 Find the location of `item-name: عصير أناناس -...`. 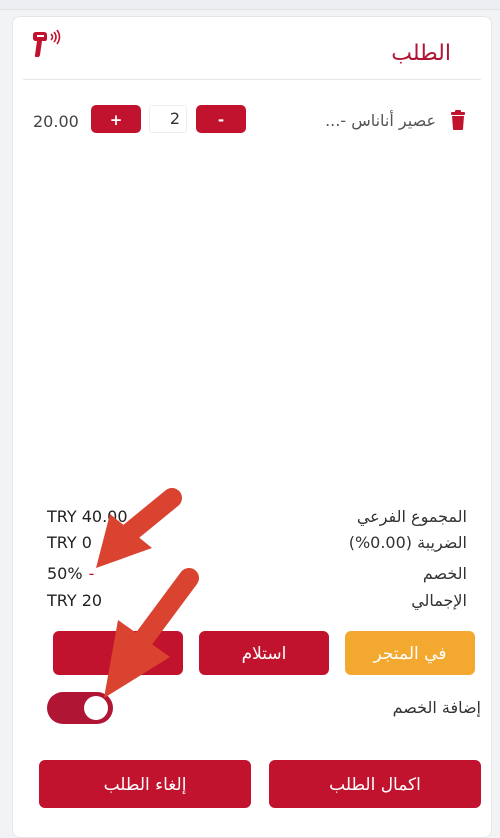

item-name: عصير أناناس -... is located at coordinates (380, 120).